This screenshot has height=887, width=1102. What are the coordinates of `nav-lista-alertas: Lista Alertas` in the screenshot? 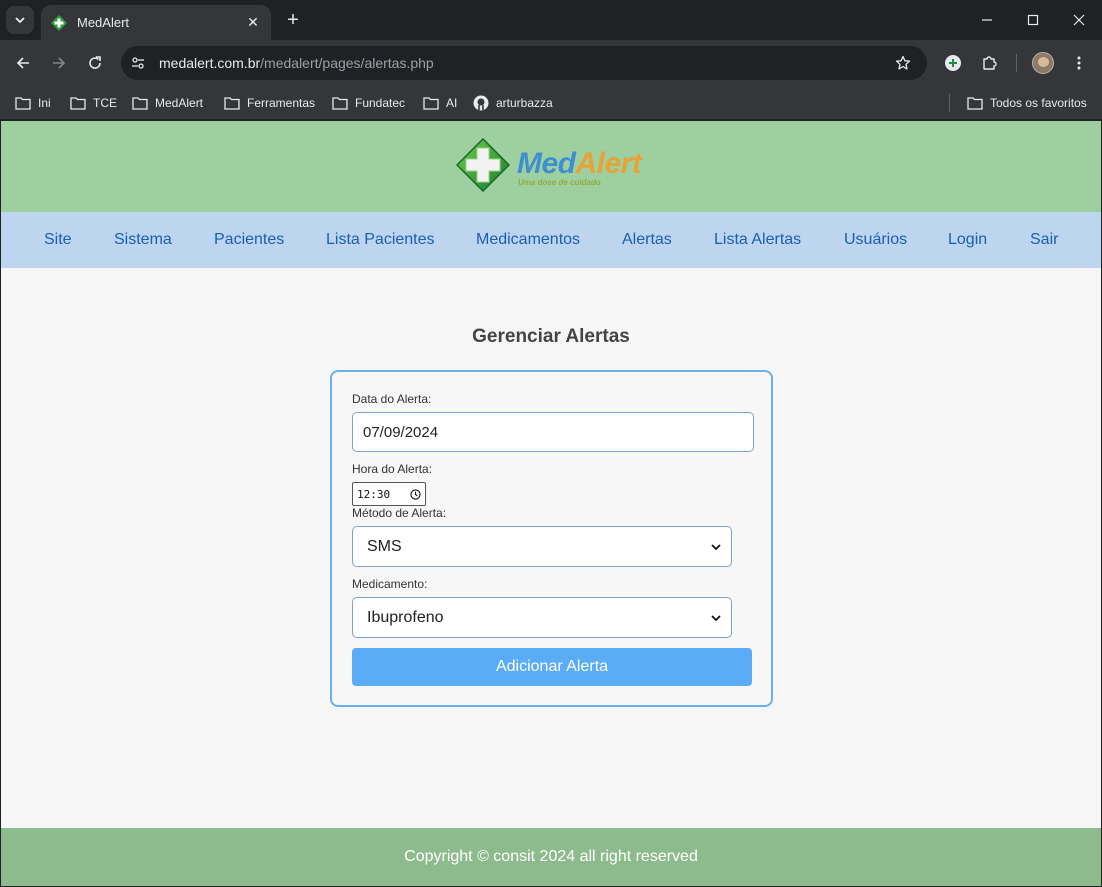 It's located at (757, 240).